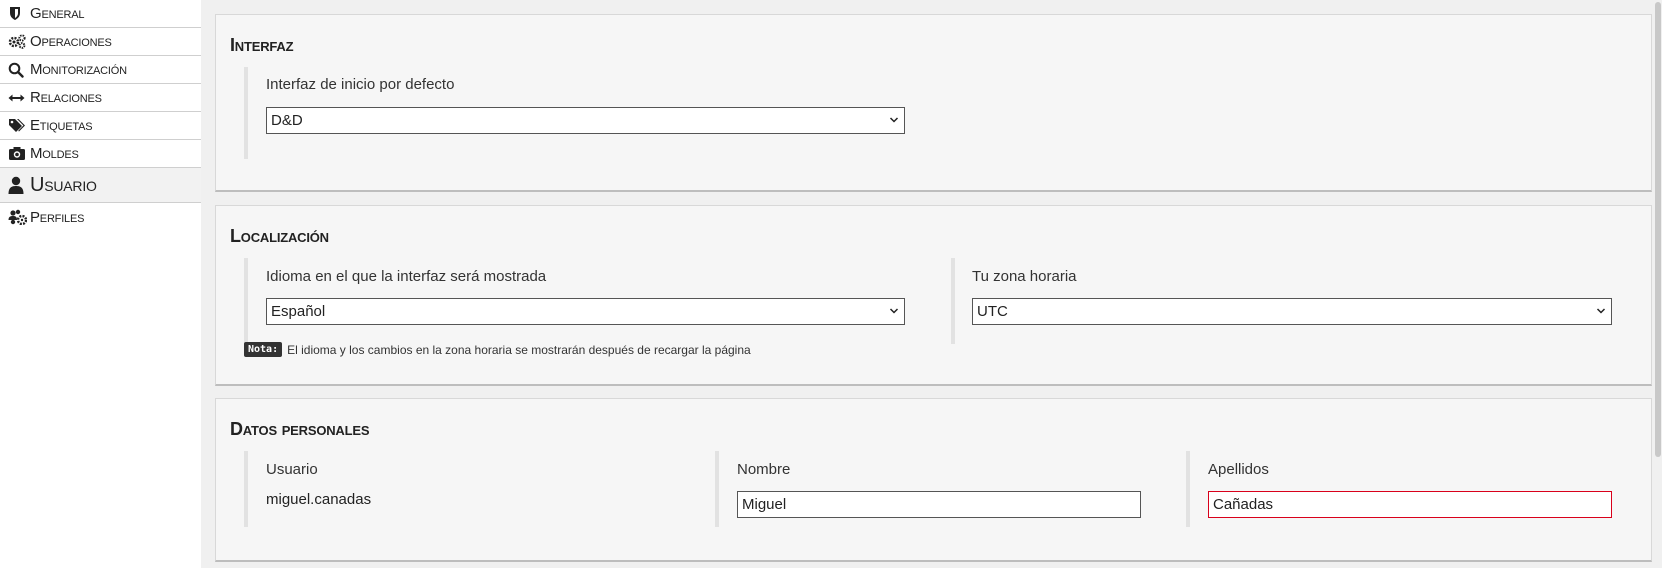 The height and width of the screenshot is (568, 1662). Describe the element at coordinates (54, 153) in the screenshot. I see `sidebar-item-label: Moldes` at that location.